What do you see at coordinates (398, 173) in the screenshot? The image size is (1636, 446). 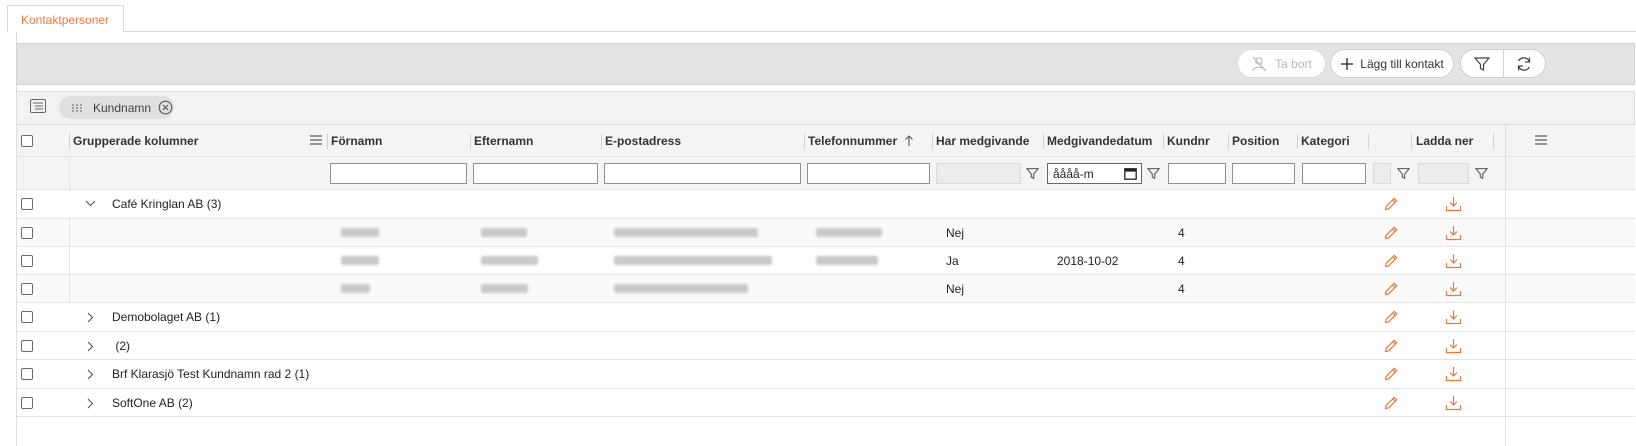 I see `filter-firstname-input` at bounding box center [398, 173].